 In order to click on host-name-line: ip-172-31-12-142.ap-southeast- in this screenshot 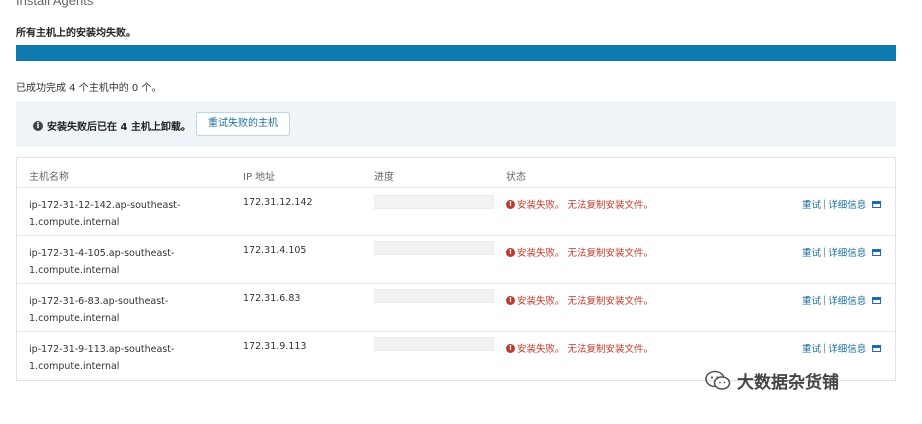, I will do `click(105, 205)`.